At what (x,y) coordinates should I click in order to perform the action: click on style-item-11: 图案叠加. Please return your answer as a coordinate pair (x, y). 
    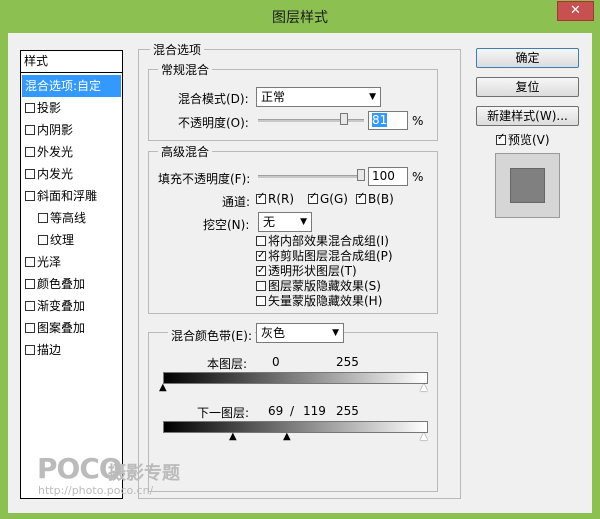
    Looking at the image, I should click on (71, 328).